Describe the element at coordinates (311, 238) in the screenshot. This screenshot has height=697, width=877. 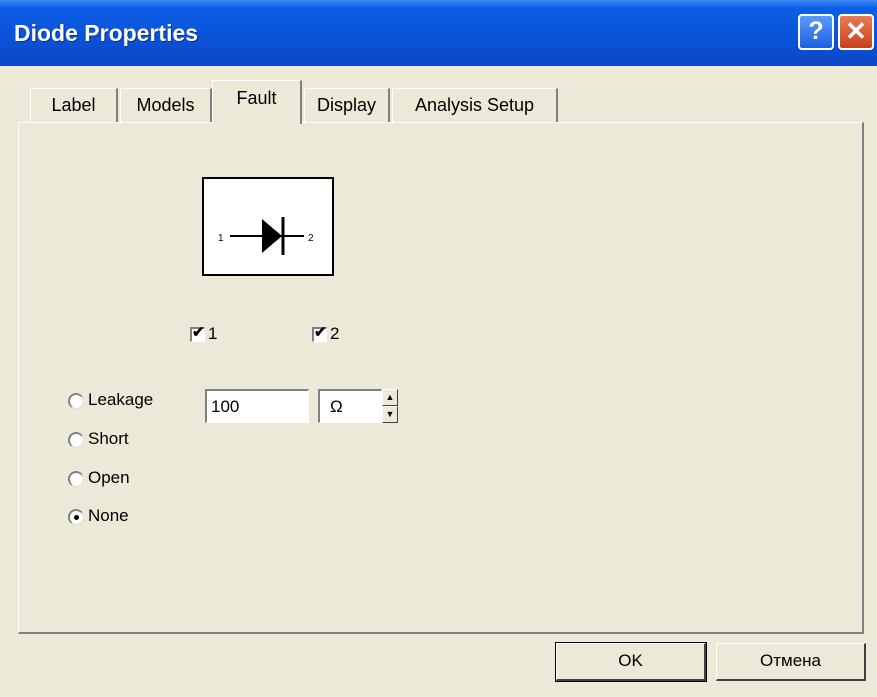
I see `diode-pin2-label: 2` at that location.